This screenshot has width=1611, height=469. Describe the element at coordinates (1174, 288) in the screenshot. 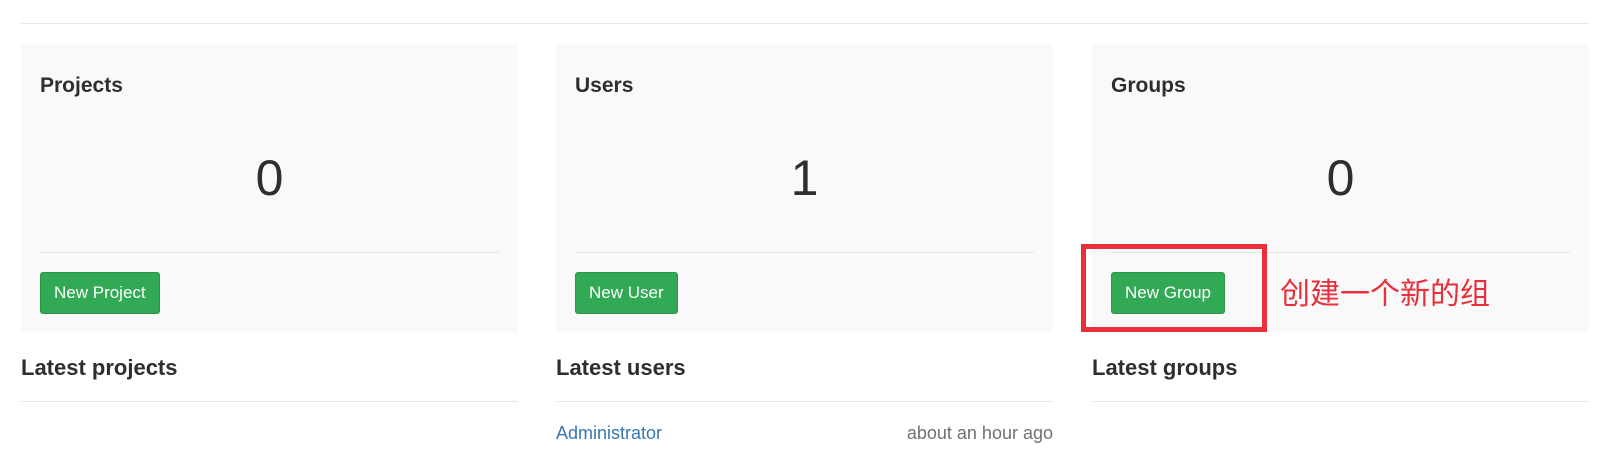

I see `annotation-highlight-box` at that location.